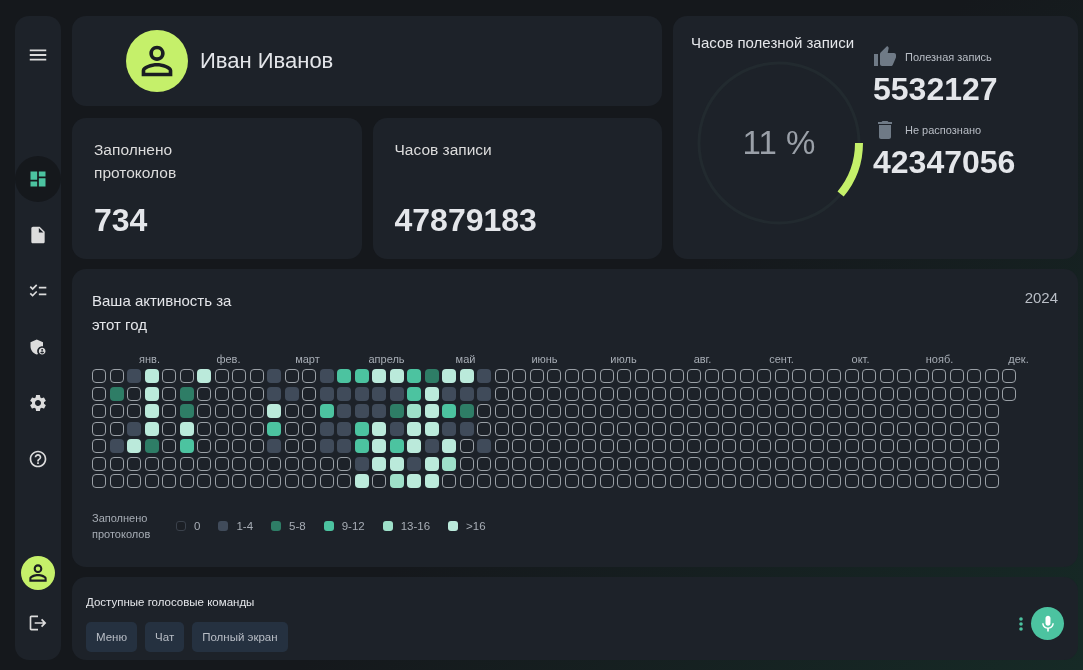  Describe the element at coordinates (38, 403) in the screenshot. I see `settings-icon` at that location.